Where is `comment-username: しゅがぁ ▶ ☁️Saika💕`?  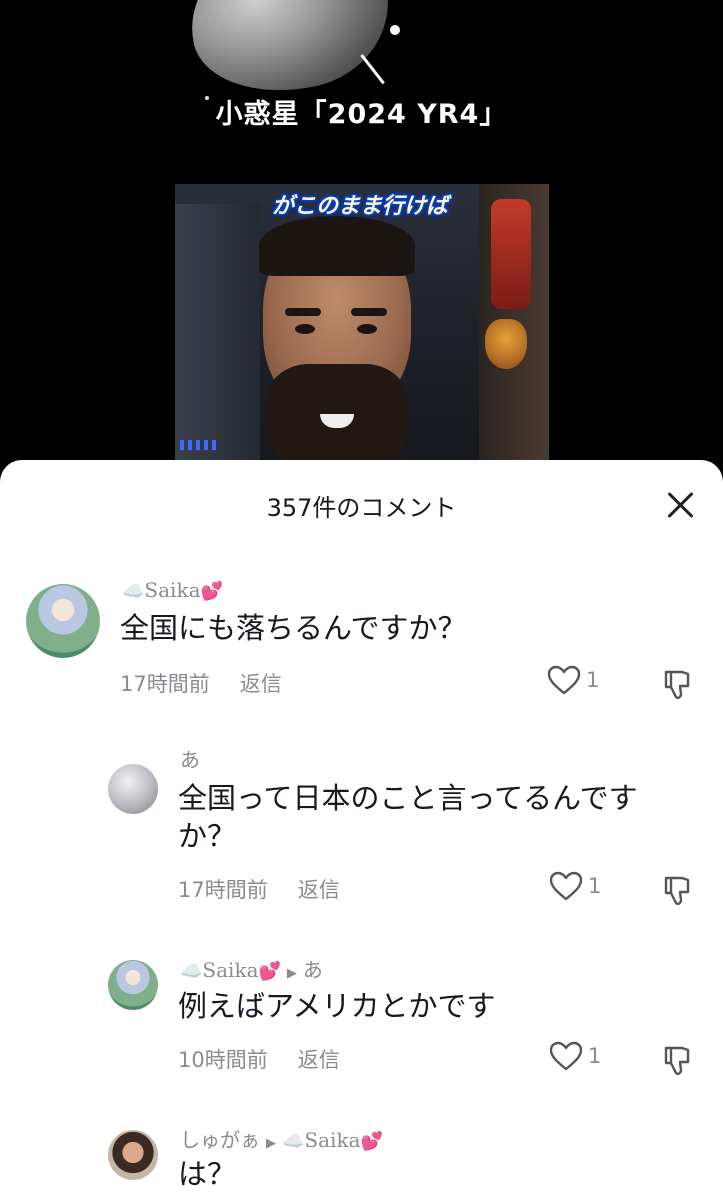
comment-username: しゅがぁ ▶ ☁️Saika💕 is located at coordinates (281, 1138).